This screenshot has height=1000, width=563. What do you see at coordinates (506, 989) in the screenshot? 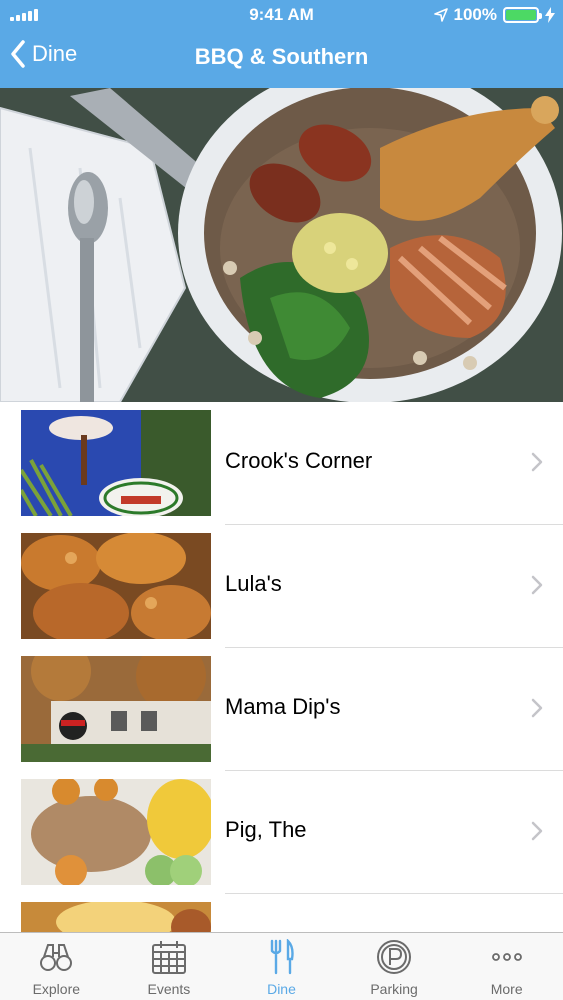
I see `tab-label: More` at bounding box center [506, 989].